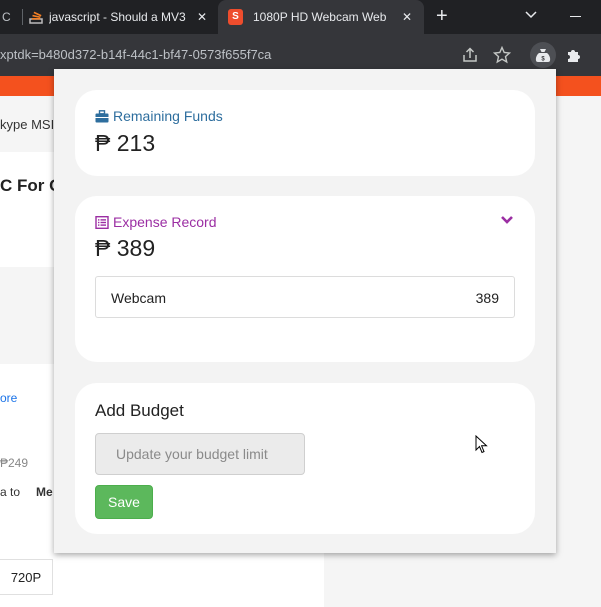 This screenshot has height=607, width=601. I want to click on money-bag-icon: $, so click(543, 56).